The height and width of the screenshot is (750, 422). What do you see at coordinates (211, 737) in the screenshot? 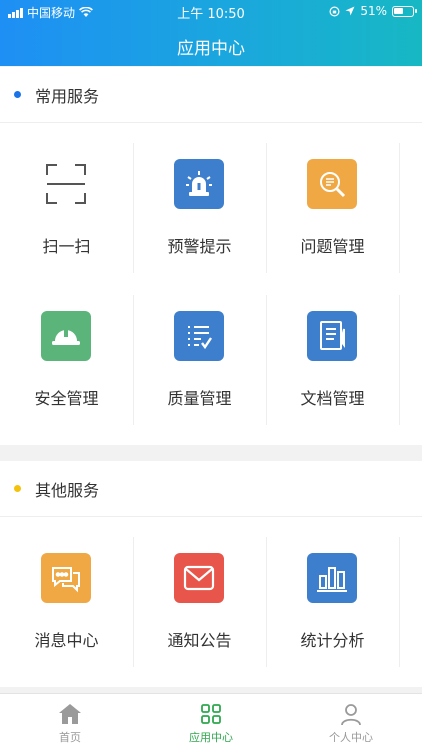
I see `tab-label: 应用中心` at bounding box center [211, 737].